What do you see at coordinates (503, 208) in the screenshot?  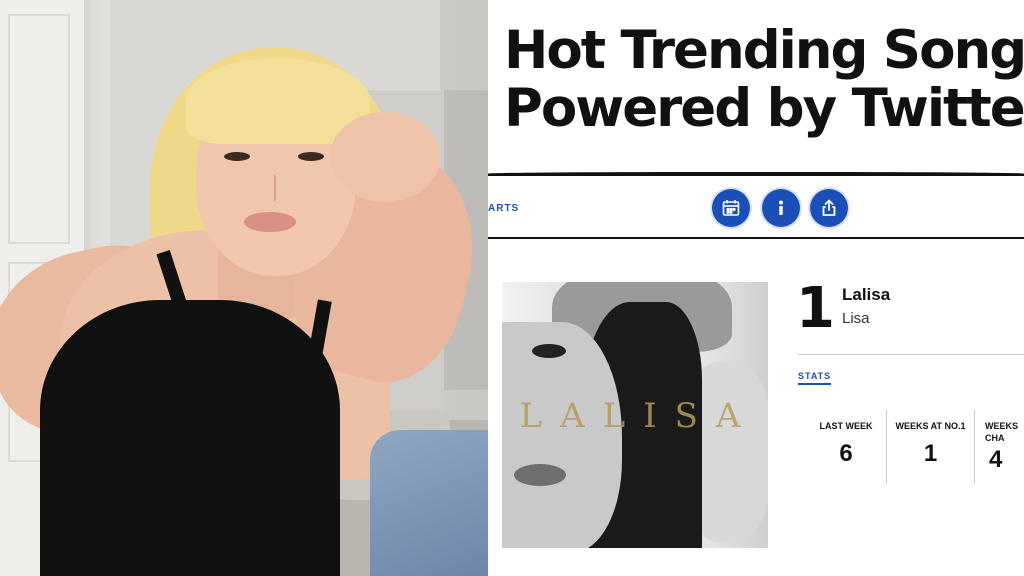 I see `charts-nav-link: ARTS` at bounding box center [503, 208].